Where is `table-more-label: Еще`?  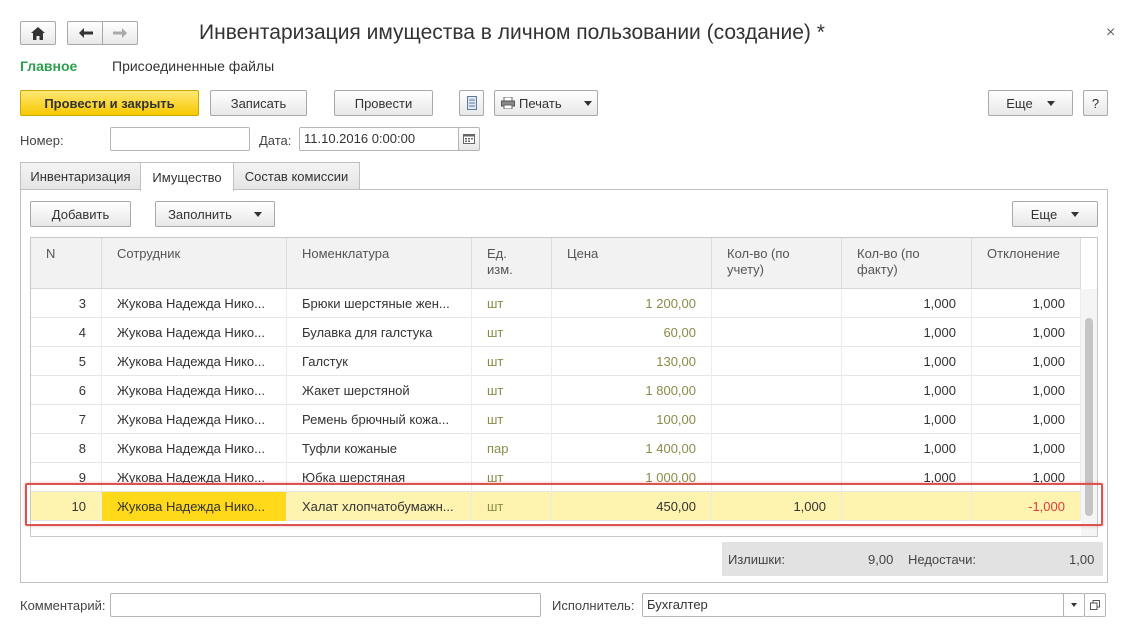
table-more-label: Еще is located at coordinates (1044, 214).